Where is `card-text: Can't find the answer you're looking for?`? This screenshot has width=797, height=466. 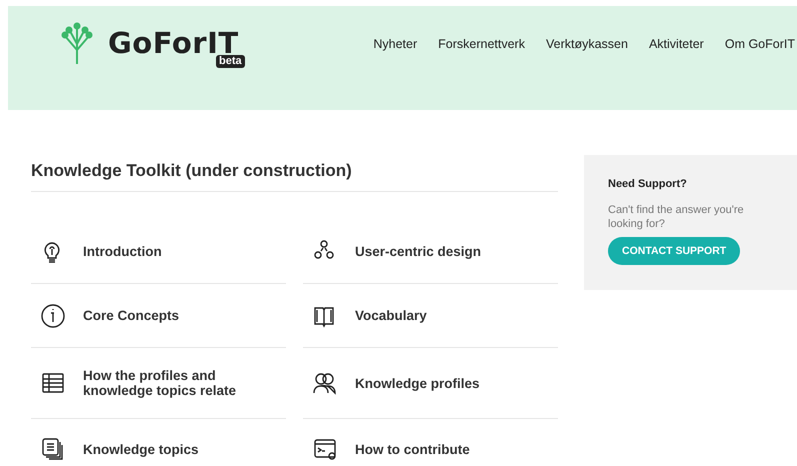
card-text: Can't find the answer you're looking for? is located at coordinates (676, 217).